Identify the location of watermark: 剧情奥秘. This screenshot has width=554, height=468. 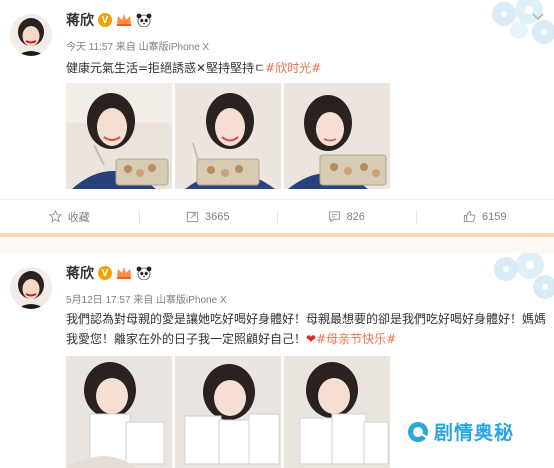
(460, 431).